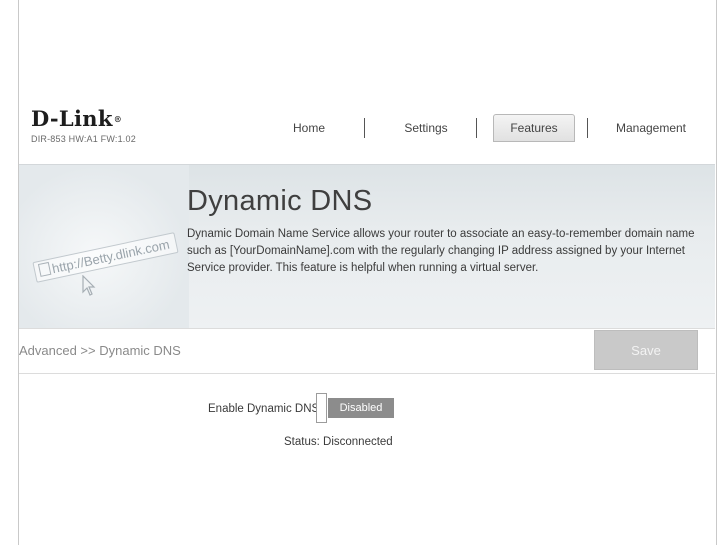 This screenshot has width=717, height=545. What do you see at coordinates (280, 201) in the screenshot?
I see `page-title: Dynamic DNS` at bounding box center [280, 201].